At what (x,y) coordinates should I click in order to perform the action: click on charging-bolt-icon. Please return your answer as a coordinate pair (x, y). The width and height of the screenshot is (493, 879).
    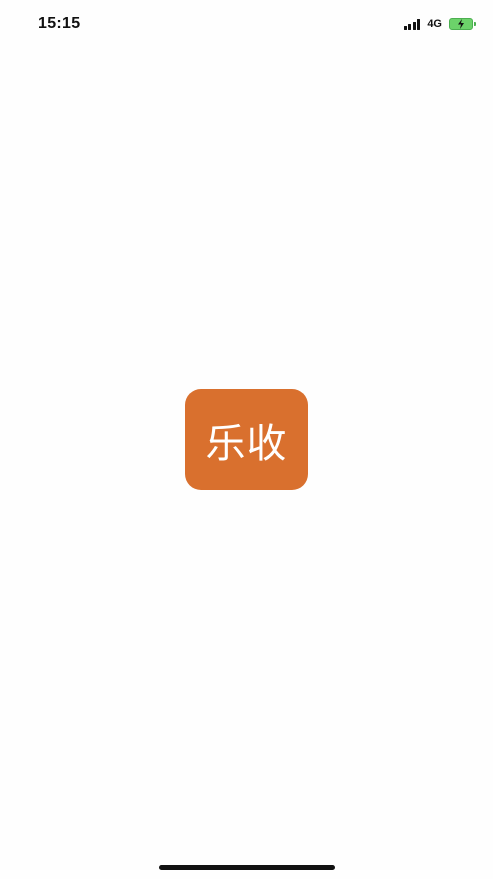
    Looking at the image, I should click on (461, 24).